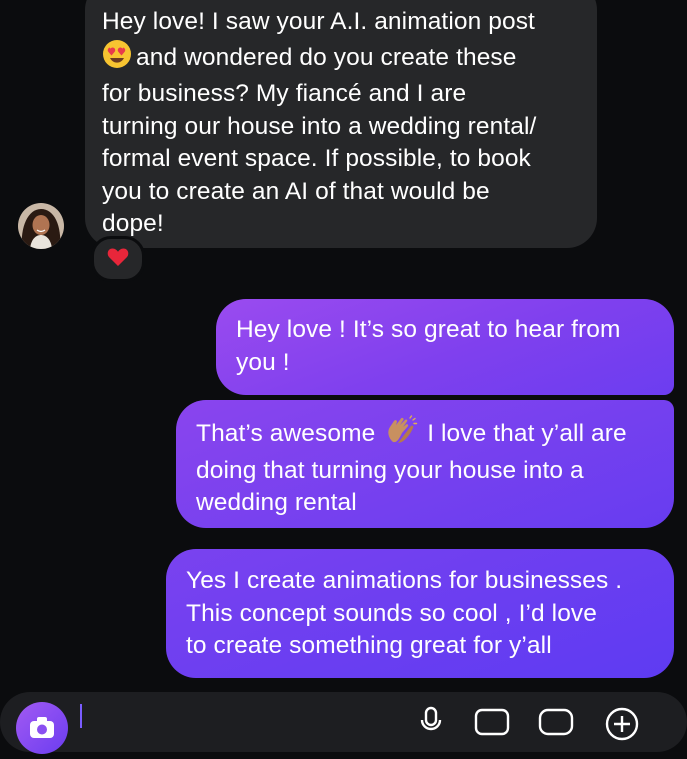 The image size is (687, 759). Describe the element at coordinates (391, 613) in the screenshot. I see `message-line: This concept sounds so cool , I’d love` at that location.